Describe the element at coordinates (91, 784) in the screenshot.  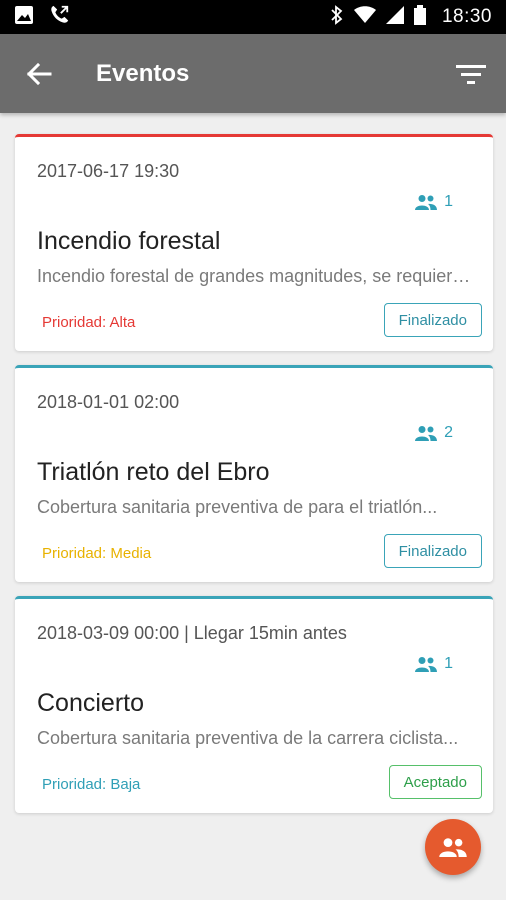
I see `event-priority: Prioridad: Baja` at that location.